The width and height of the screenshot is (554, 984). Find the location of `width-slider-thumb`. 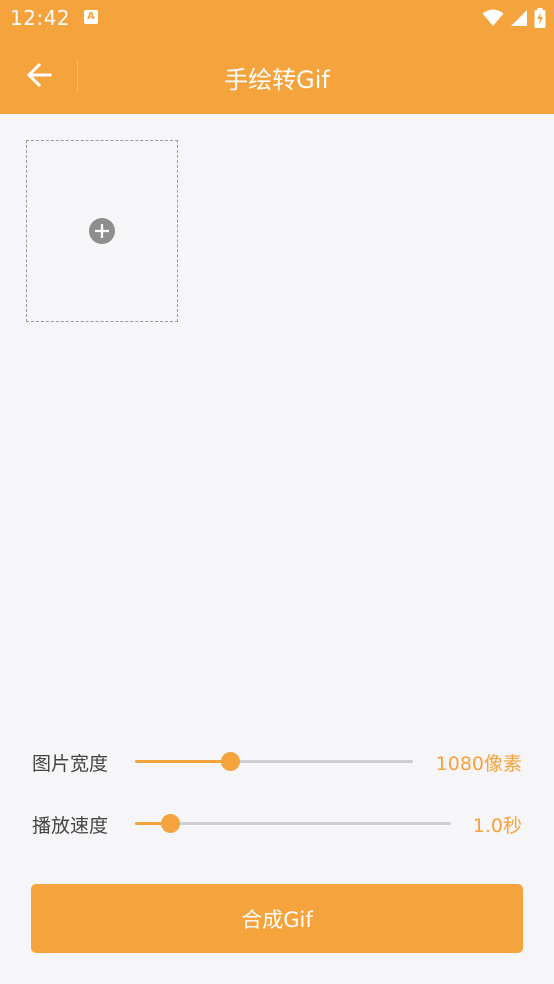

width-slider-thumb is located at coordinates (230, 761).